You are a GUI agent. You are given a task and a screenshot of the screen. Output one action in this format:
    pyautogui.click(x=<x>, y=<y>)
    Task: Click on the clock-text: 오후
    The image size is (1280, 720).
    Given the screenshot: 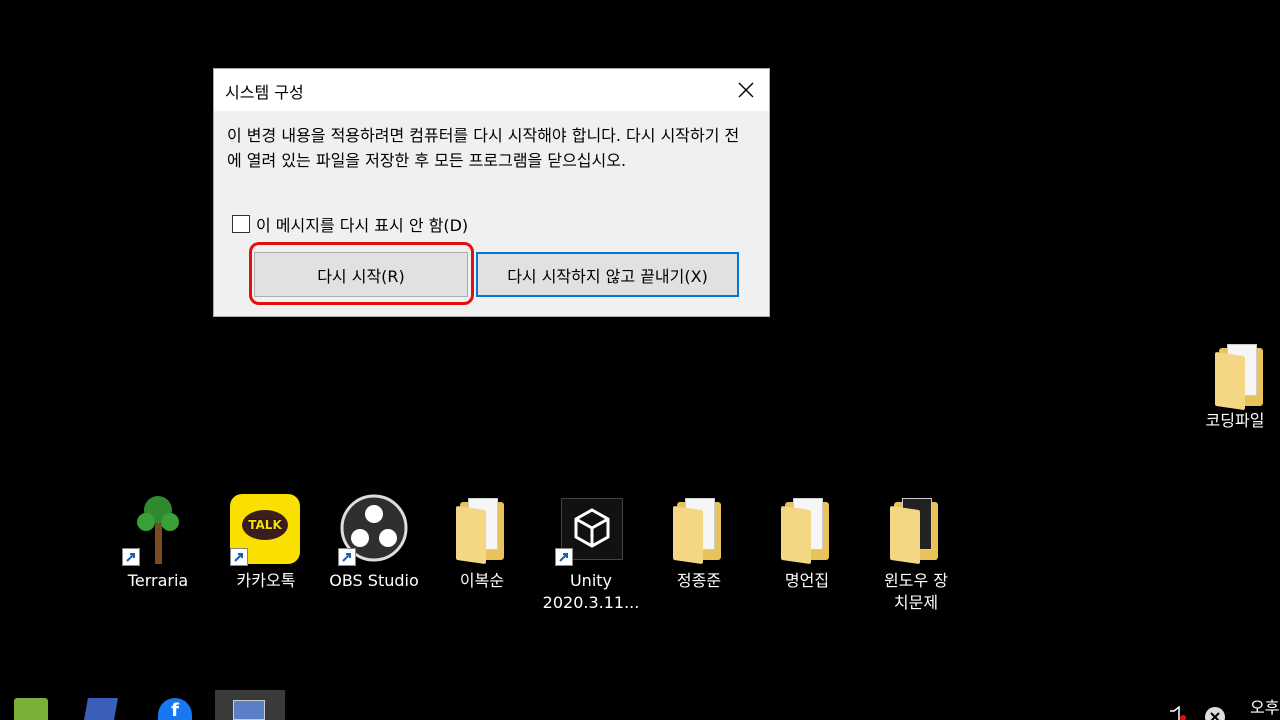 What is the action you would take?
    pyautogui.click(x=1264, y=706)
    